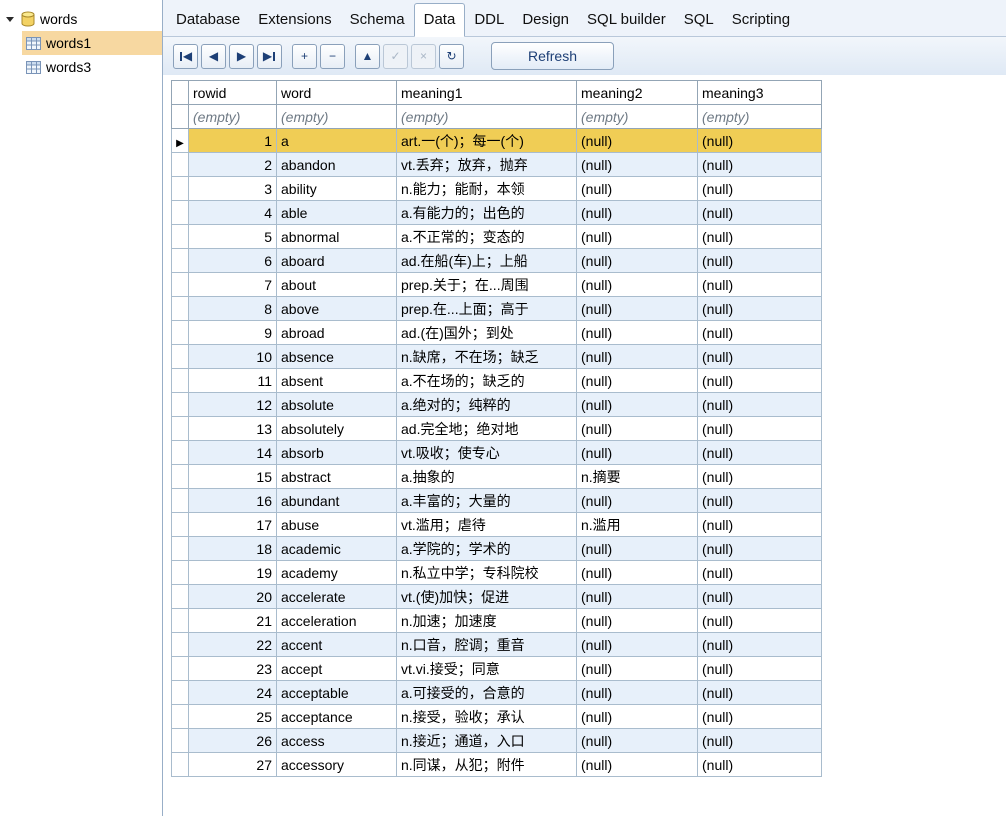 This screenshot has width=1006, height=816. Describe the element at coordinates (81, 19) in the screenshot. I see `sidebar-item-words-database: words` at that location.